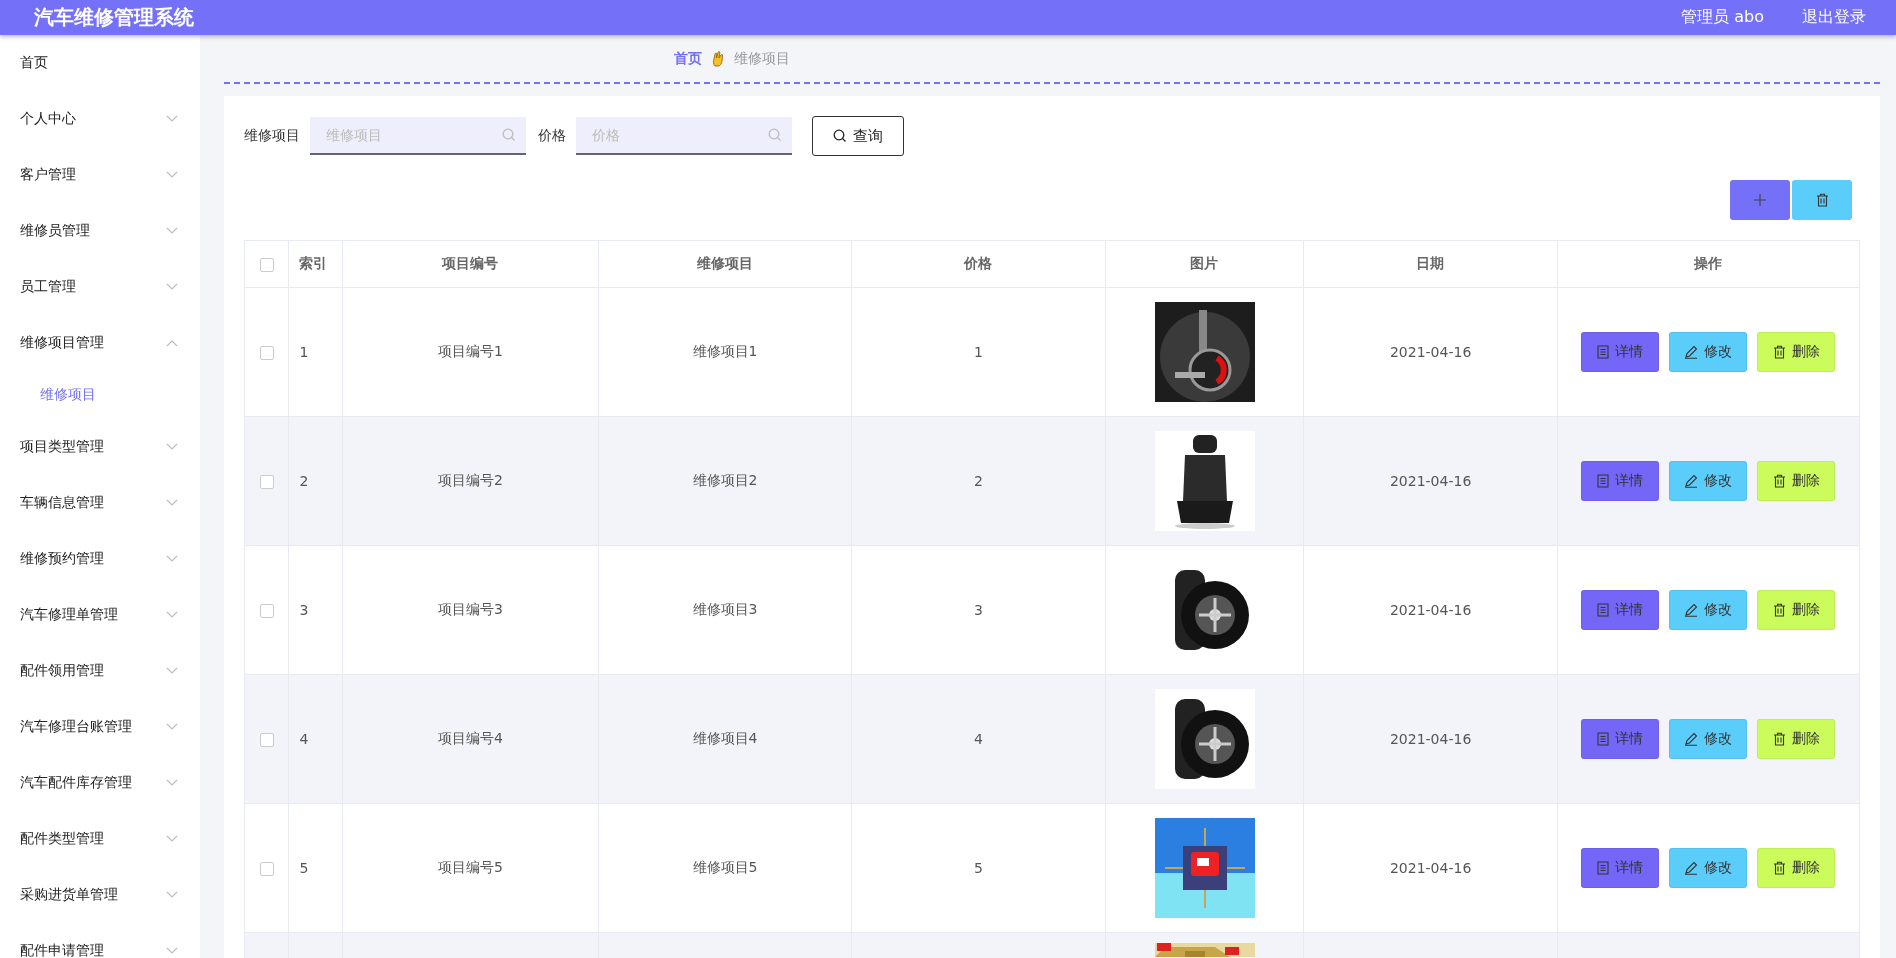 This screenshot has height=958, width=1896. Describe the element at coordinates (100, 940) in the screenshot. I see `sidebar-item: 配件申请管理` at that location.